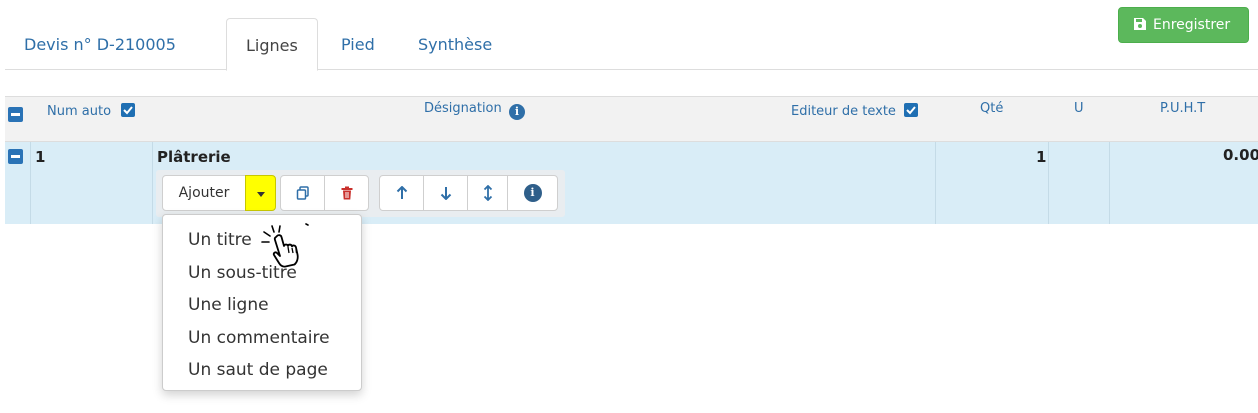  I want to click on move-down-button, so click(445, 193).